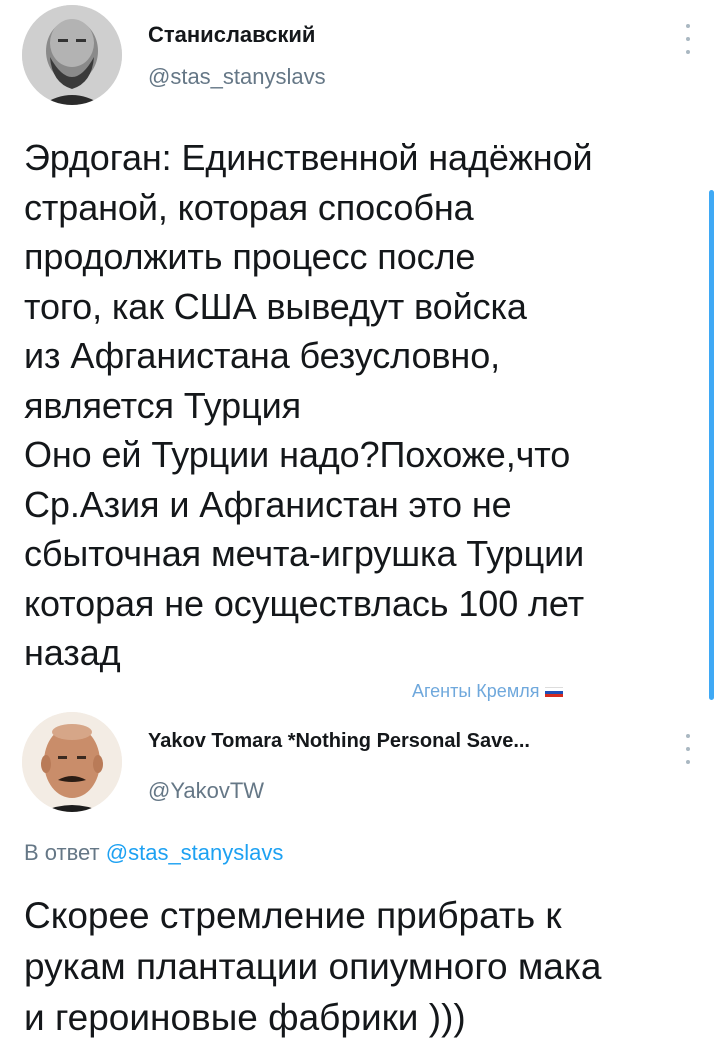 The height and width of the screenshot is (1046, 720). What do you see at coordinates (195, 852) in the screenshot?
I see `reply-handle-link: @stas_stanyslavs` at bounding box center [195, 852].